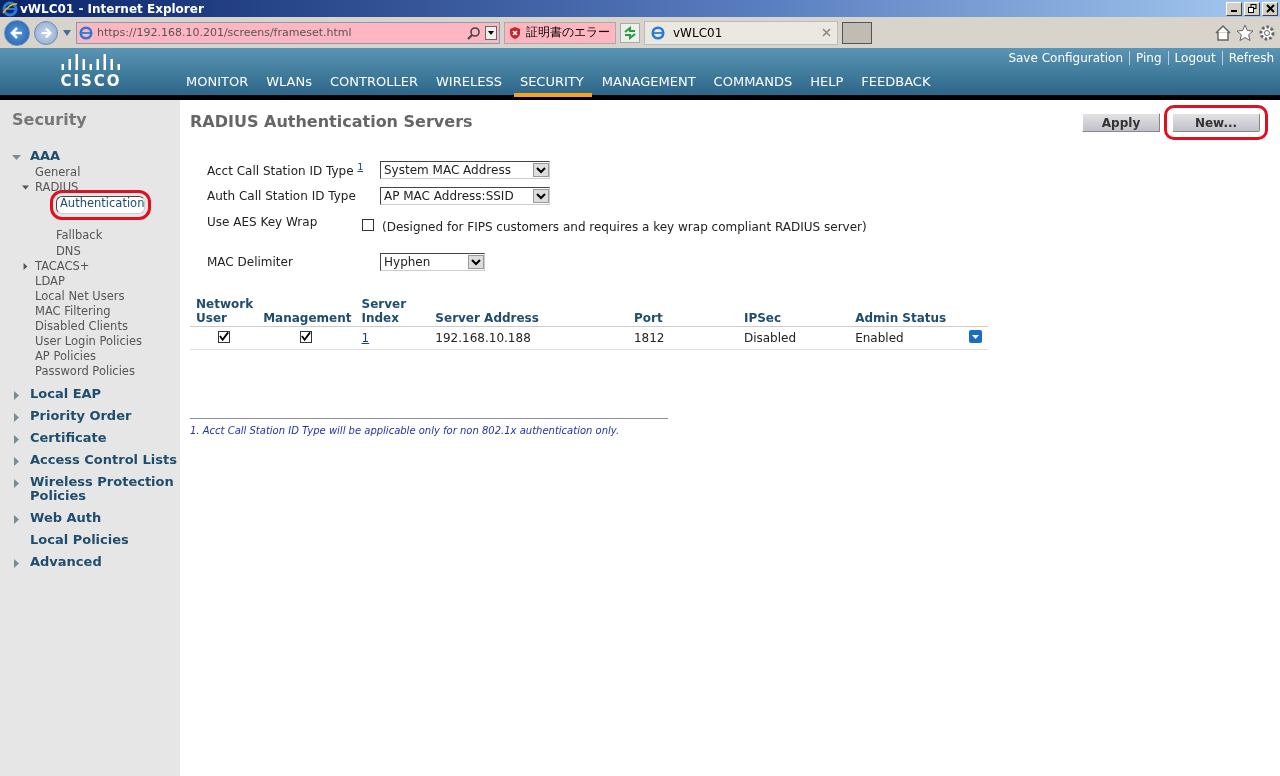  What do you see at coordinates (793, 312) in the screenshot?
I see `column-header: IPSec` at bounding box center [793, 312].